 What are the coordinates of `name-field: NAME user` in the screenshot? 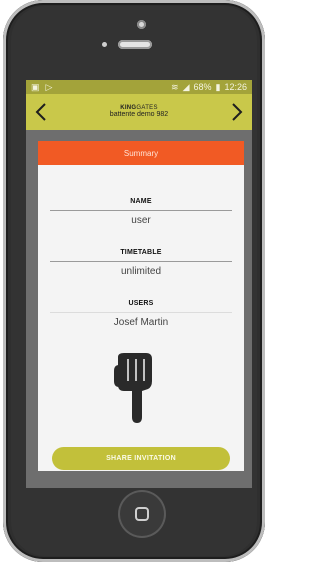 It's located at (141, 212).